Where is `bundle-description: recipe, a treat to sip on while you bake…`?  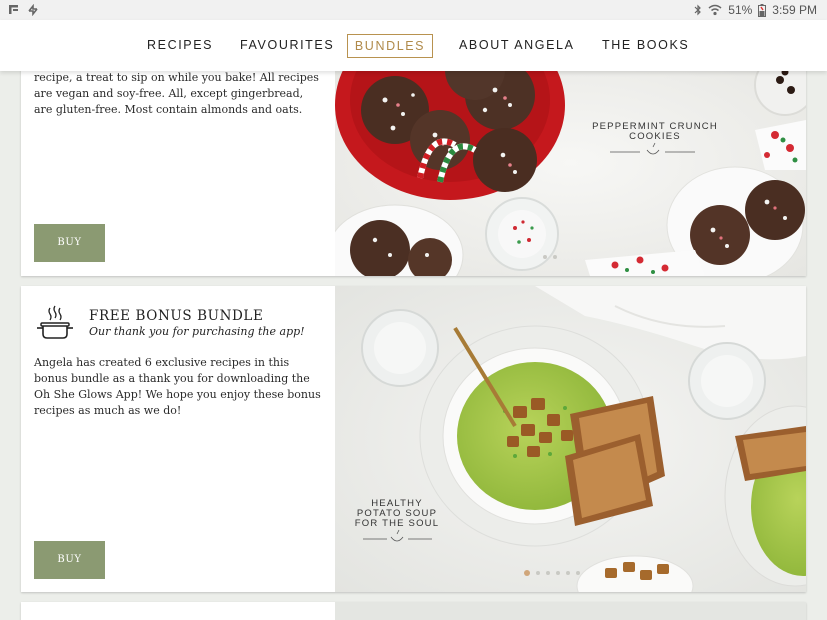 bundle-description: recipe, a treat to sip on while you bake… is located at coordinates (176, 93).